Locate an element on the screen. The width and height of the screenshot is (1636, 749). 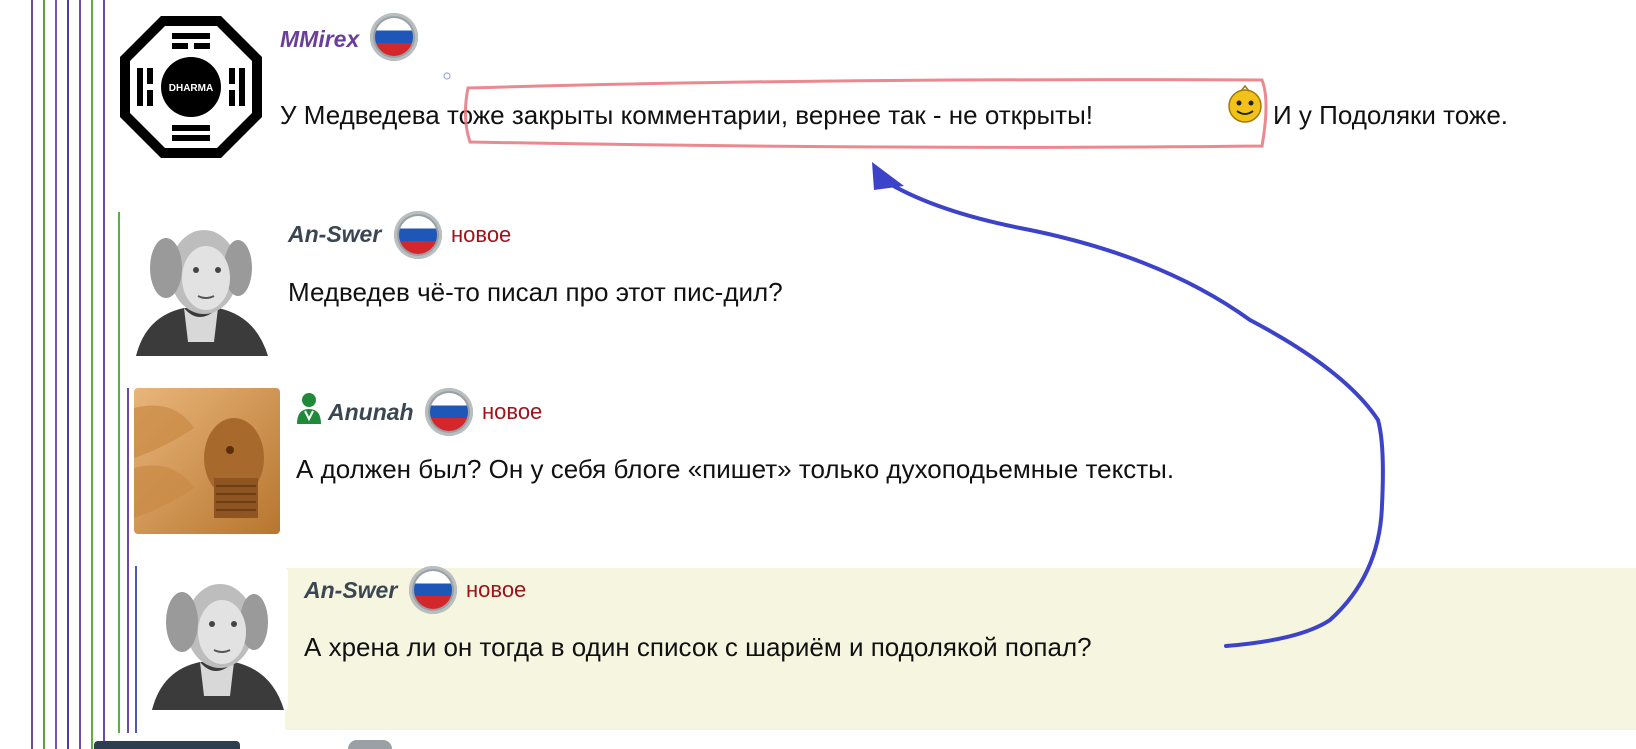
svg-text: DHARMA is located at coordinates (191, 88).